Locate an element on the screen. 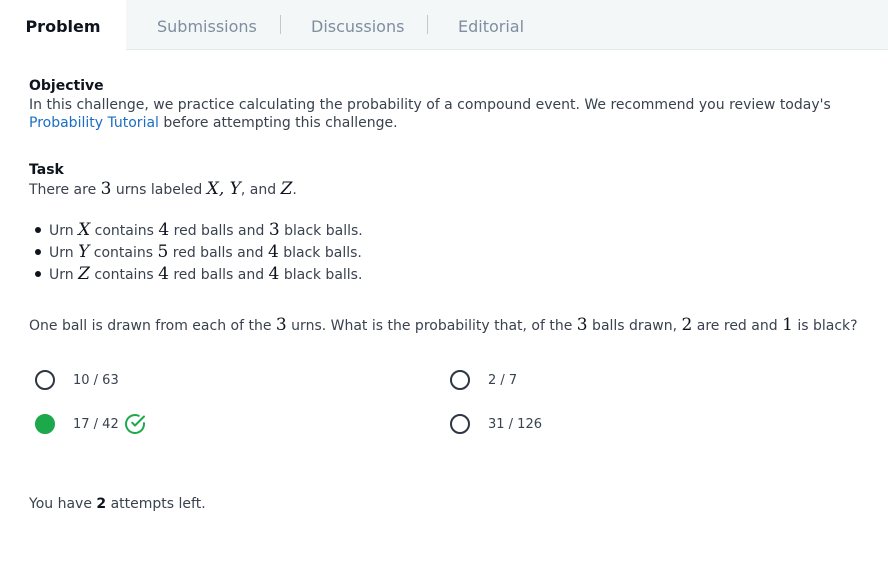  option-label: 17 / 42 is located at coordinates (96, 424).